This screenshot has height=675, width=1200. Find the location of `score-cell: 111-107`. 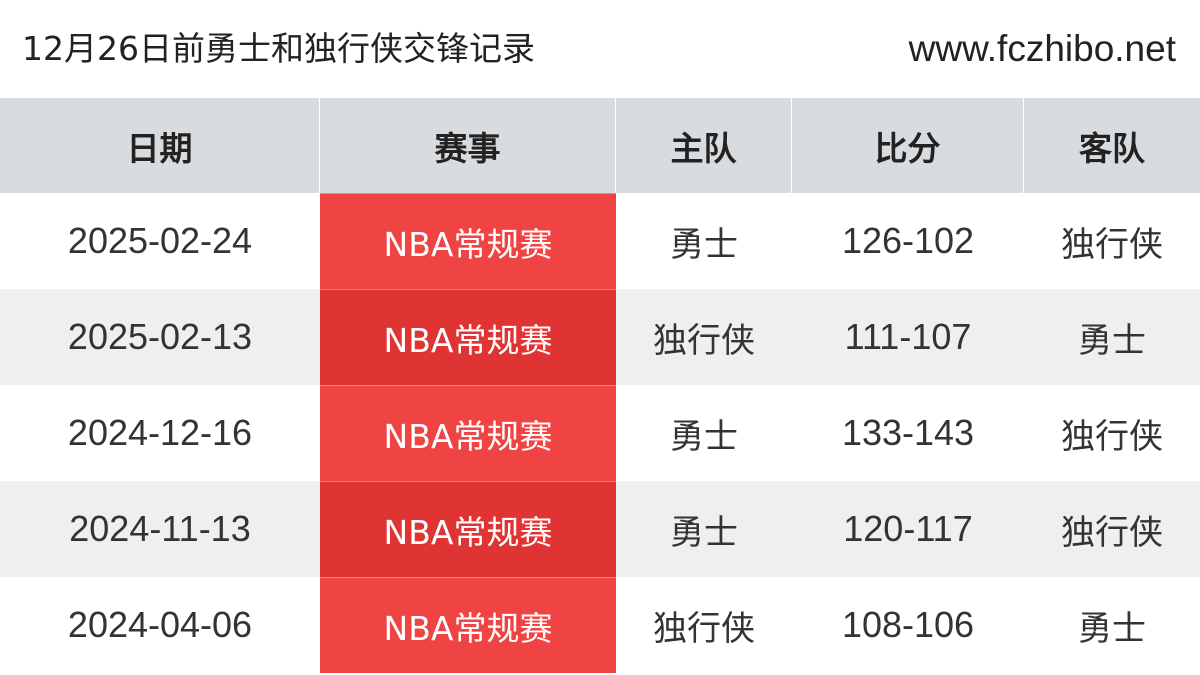

score-cell: 111-107 is located at coordinates (908, 337).